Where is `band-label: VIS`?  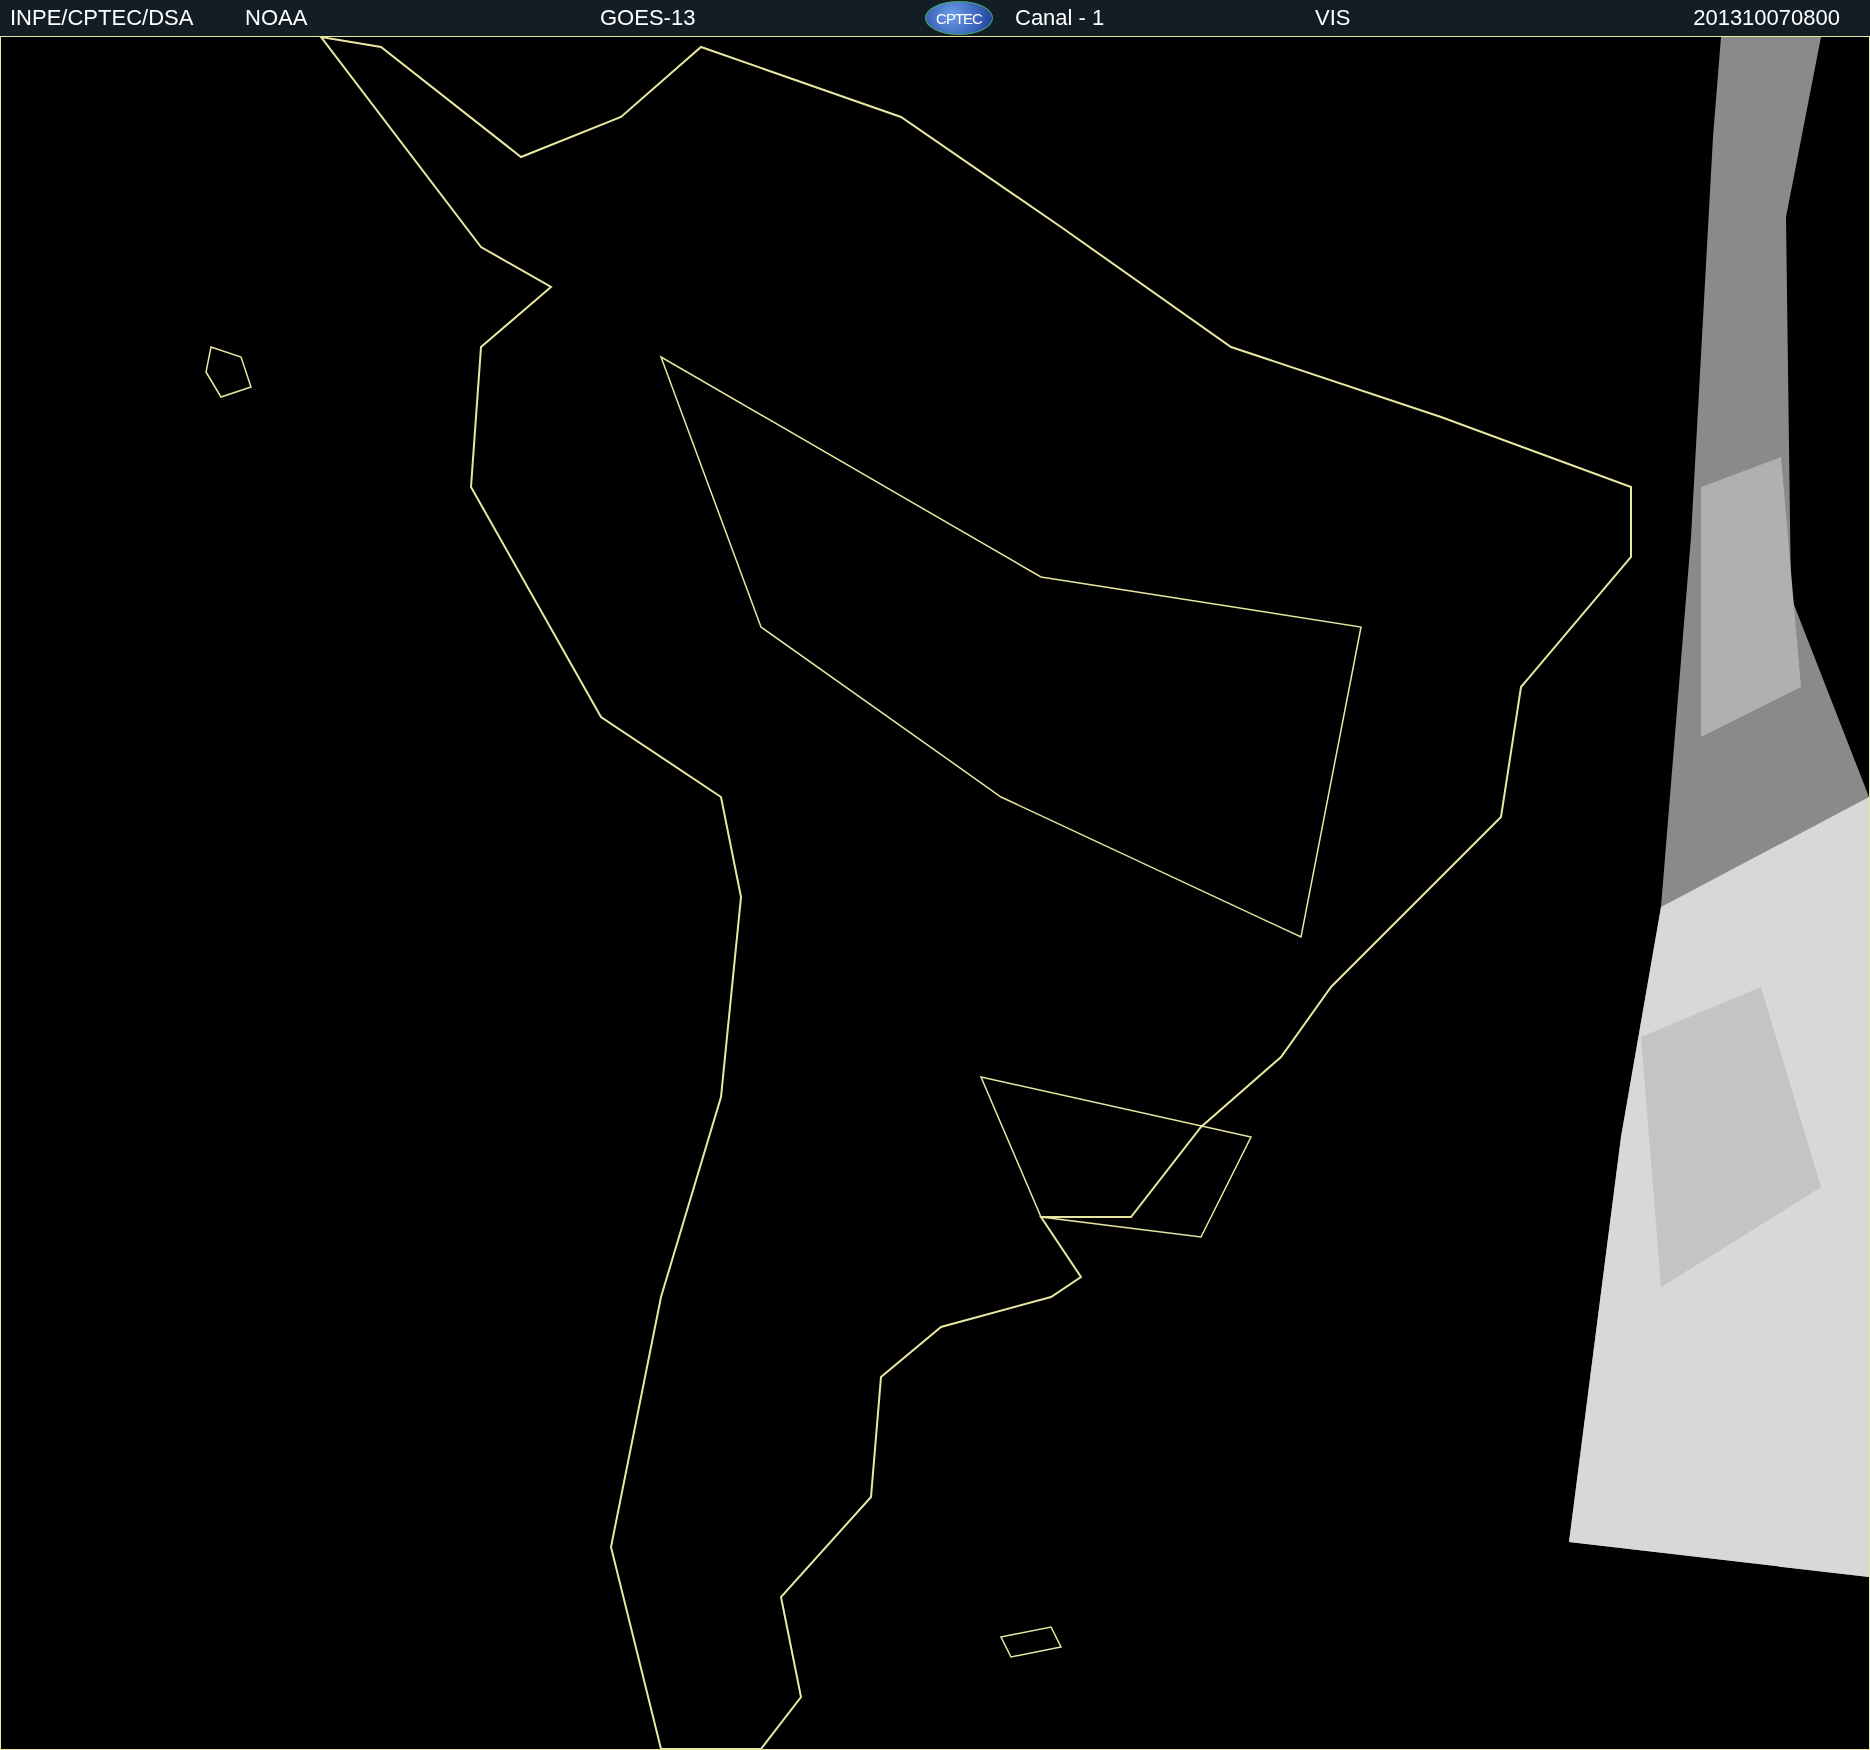 band-label: VIS is located at coordinates (1333, 18).